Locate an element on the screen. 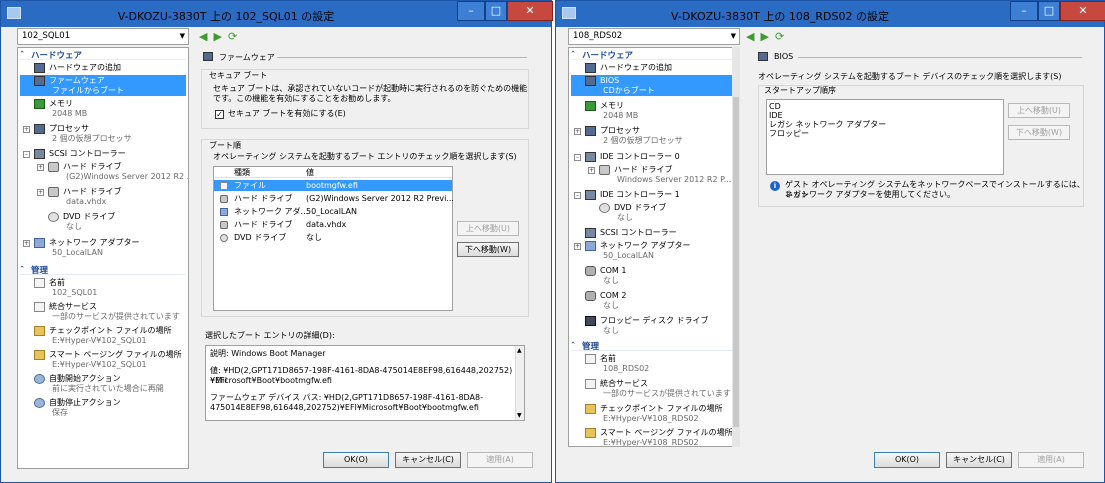 This screenshot has width=1105, height=483. tree-floppy-drive: フロッピー ディスク ドライブ なし is located at coordinates (654, 326).